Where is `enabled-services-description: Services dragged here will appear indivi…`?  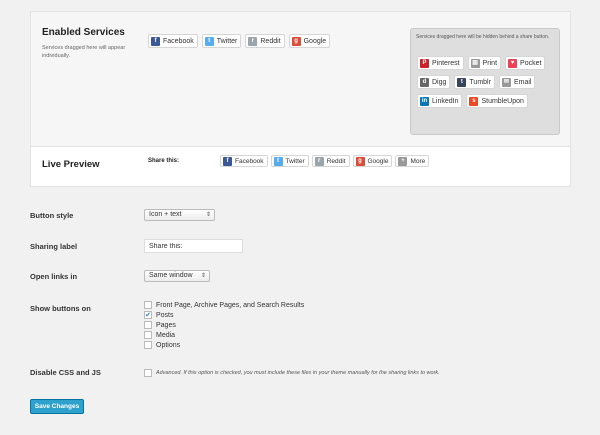
enabled-services-description: Services dragged here will appear indivi… is located at coordinates (84, 52).